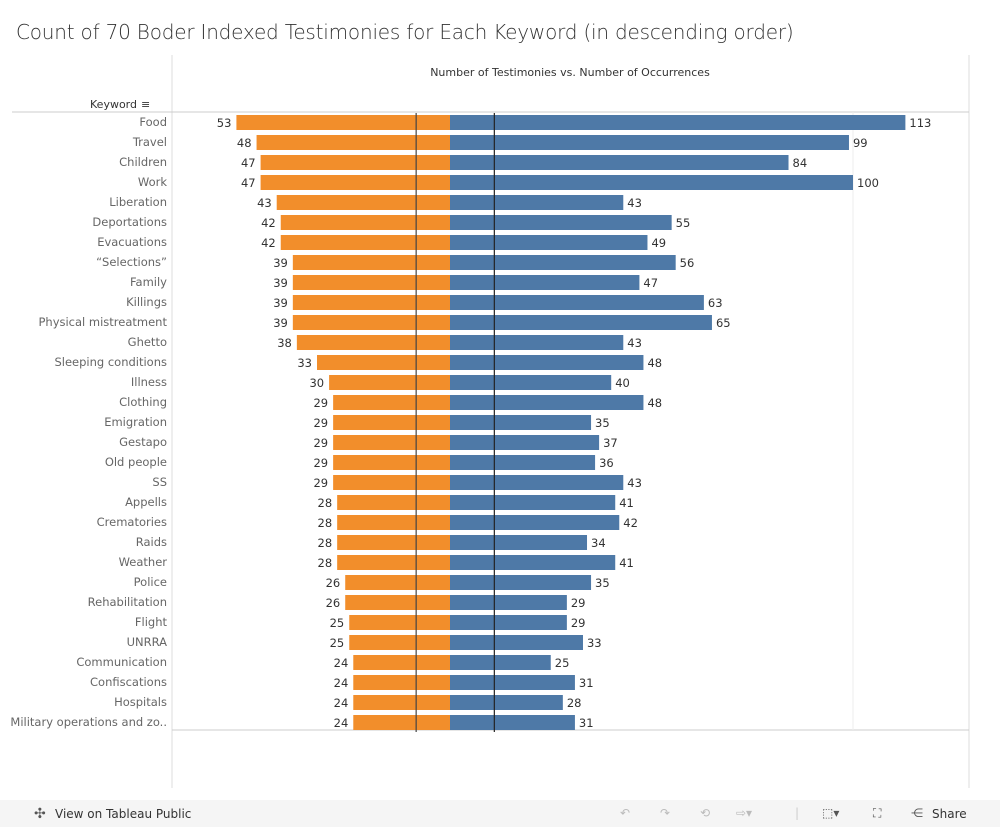 The width and height of the screenshot is (1000, 827). I want to click on download-icon: ⬚▾, so click(830, 813).